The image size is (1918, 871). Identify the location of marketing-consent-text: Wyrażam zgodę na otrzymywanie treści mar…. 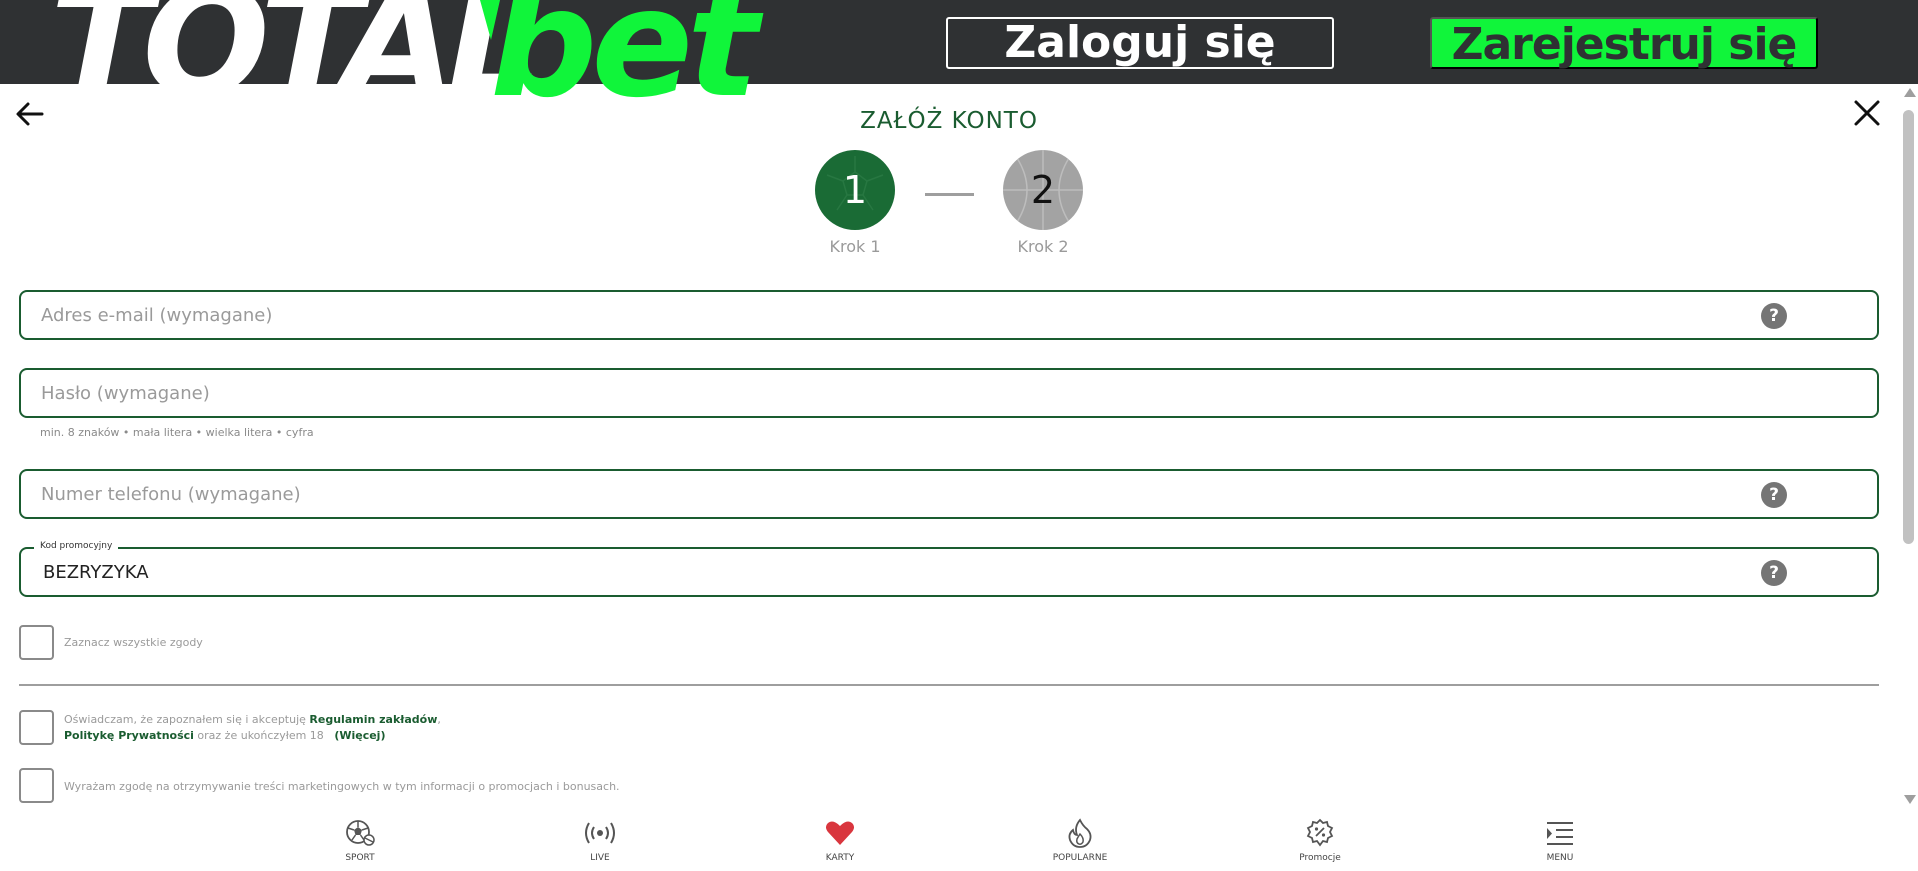
(342, 786).